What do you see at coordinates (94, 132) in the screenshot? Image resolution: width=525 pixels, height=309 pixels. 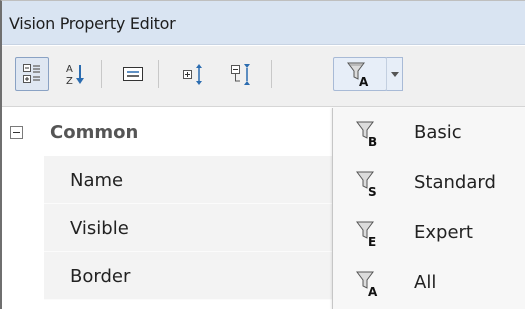 I see `group-label: Common` at bounding box center [94, 132].